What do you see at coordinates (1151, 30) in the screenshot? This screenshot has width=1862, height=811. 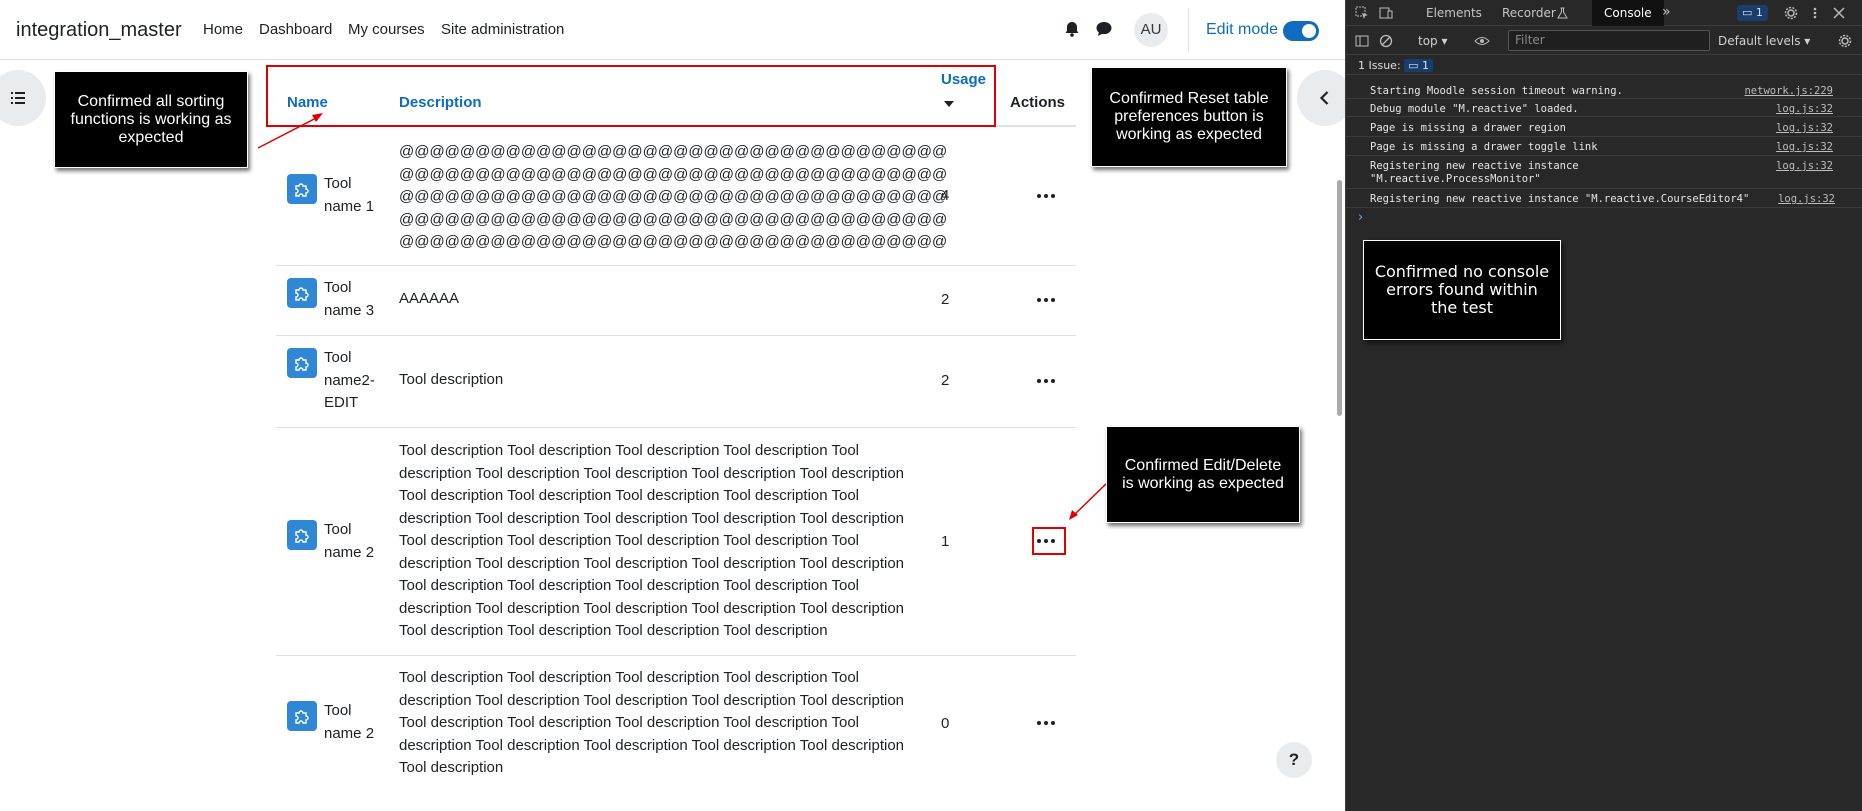 I see `user-avatar: AU` at bounding box center [1151, 30].